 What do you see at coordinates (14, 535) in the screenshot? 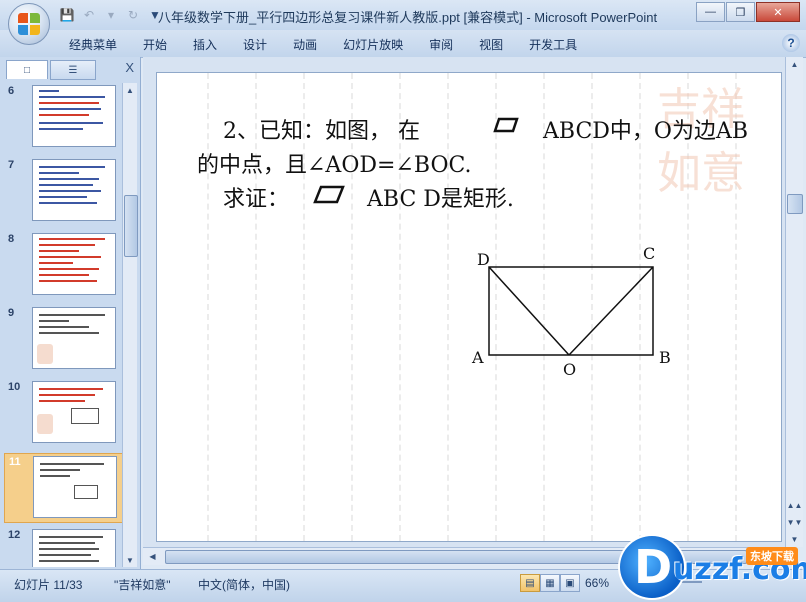
I see `slide-number: 12` at bounding box center [14, 535].